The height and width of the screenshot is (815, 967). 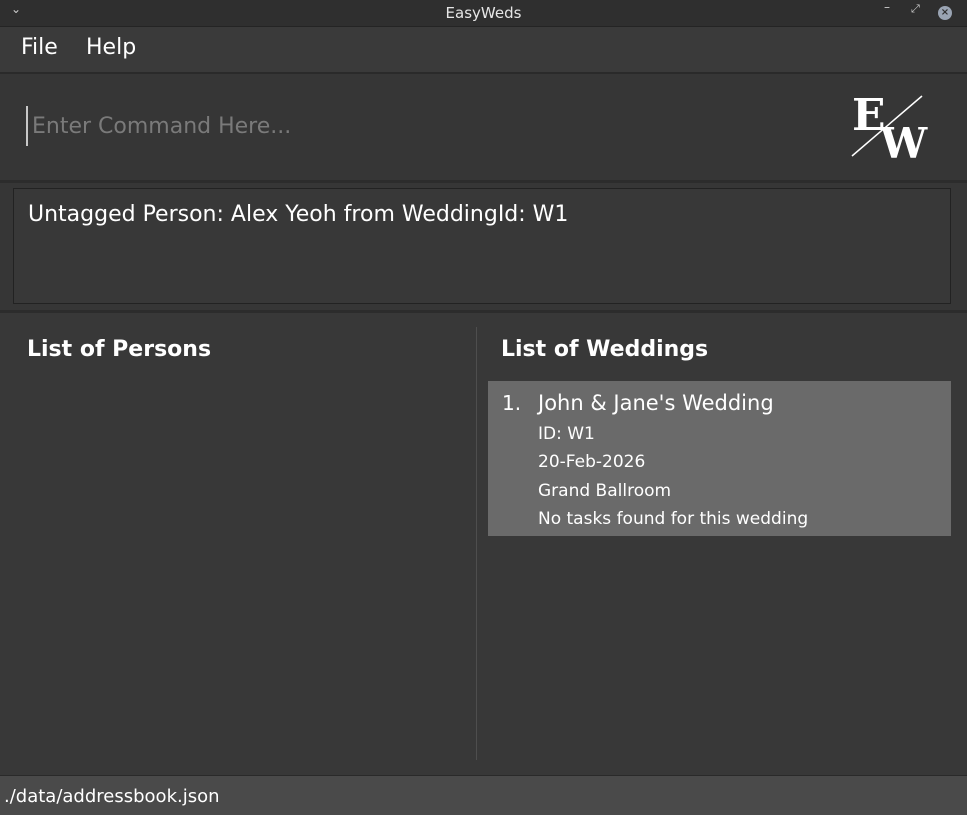 What do you see at coordinates (656, 403) in the screenshot?
I see `wedding-name: John & Jane's Wedding` at bounding box center [656, 403].